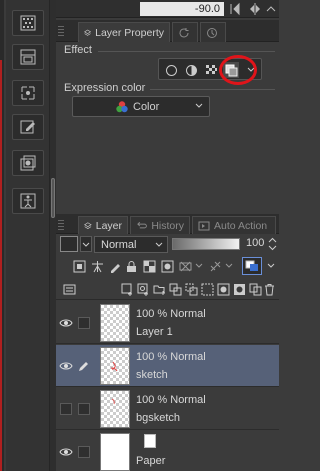  What do you see at coordinates (269, 289) in the screenshot?
I see `trash-icon` at bounding box center [269, 289].